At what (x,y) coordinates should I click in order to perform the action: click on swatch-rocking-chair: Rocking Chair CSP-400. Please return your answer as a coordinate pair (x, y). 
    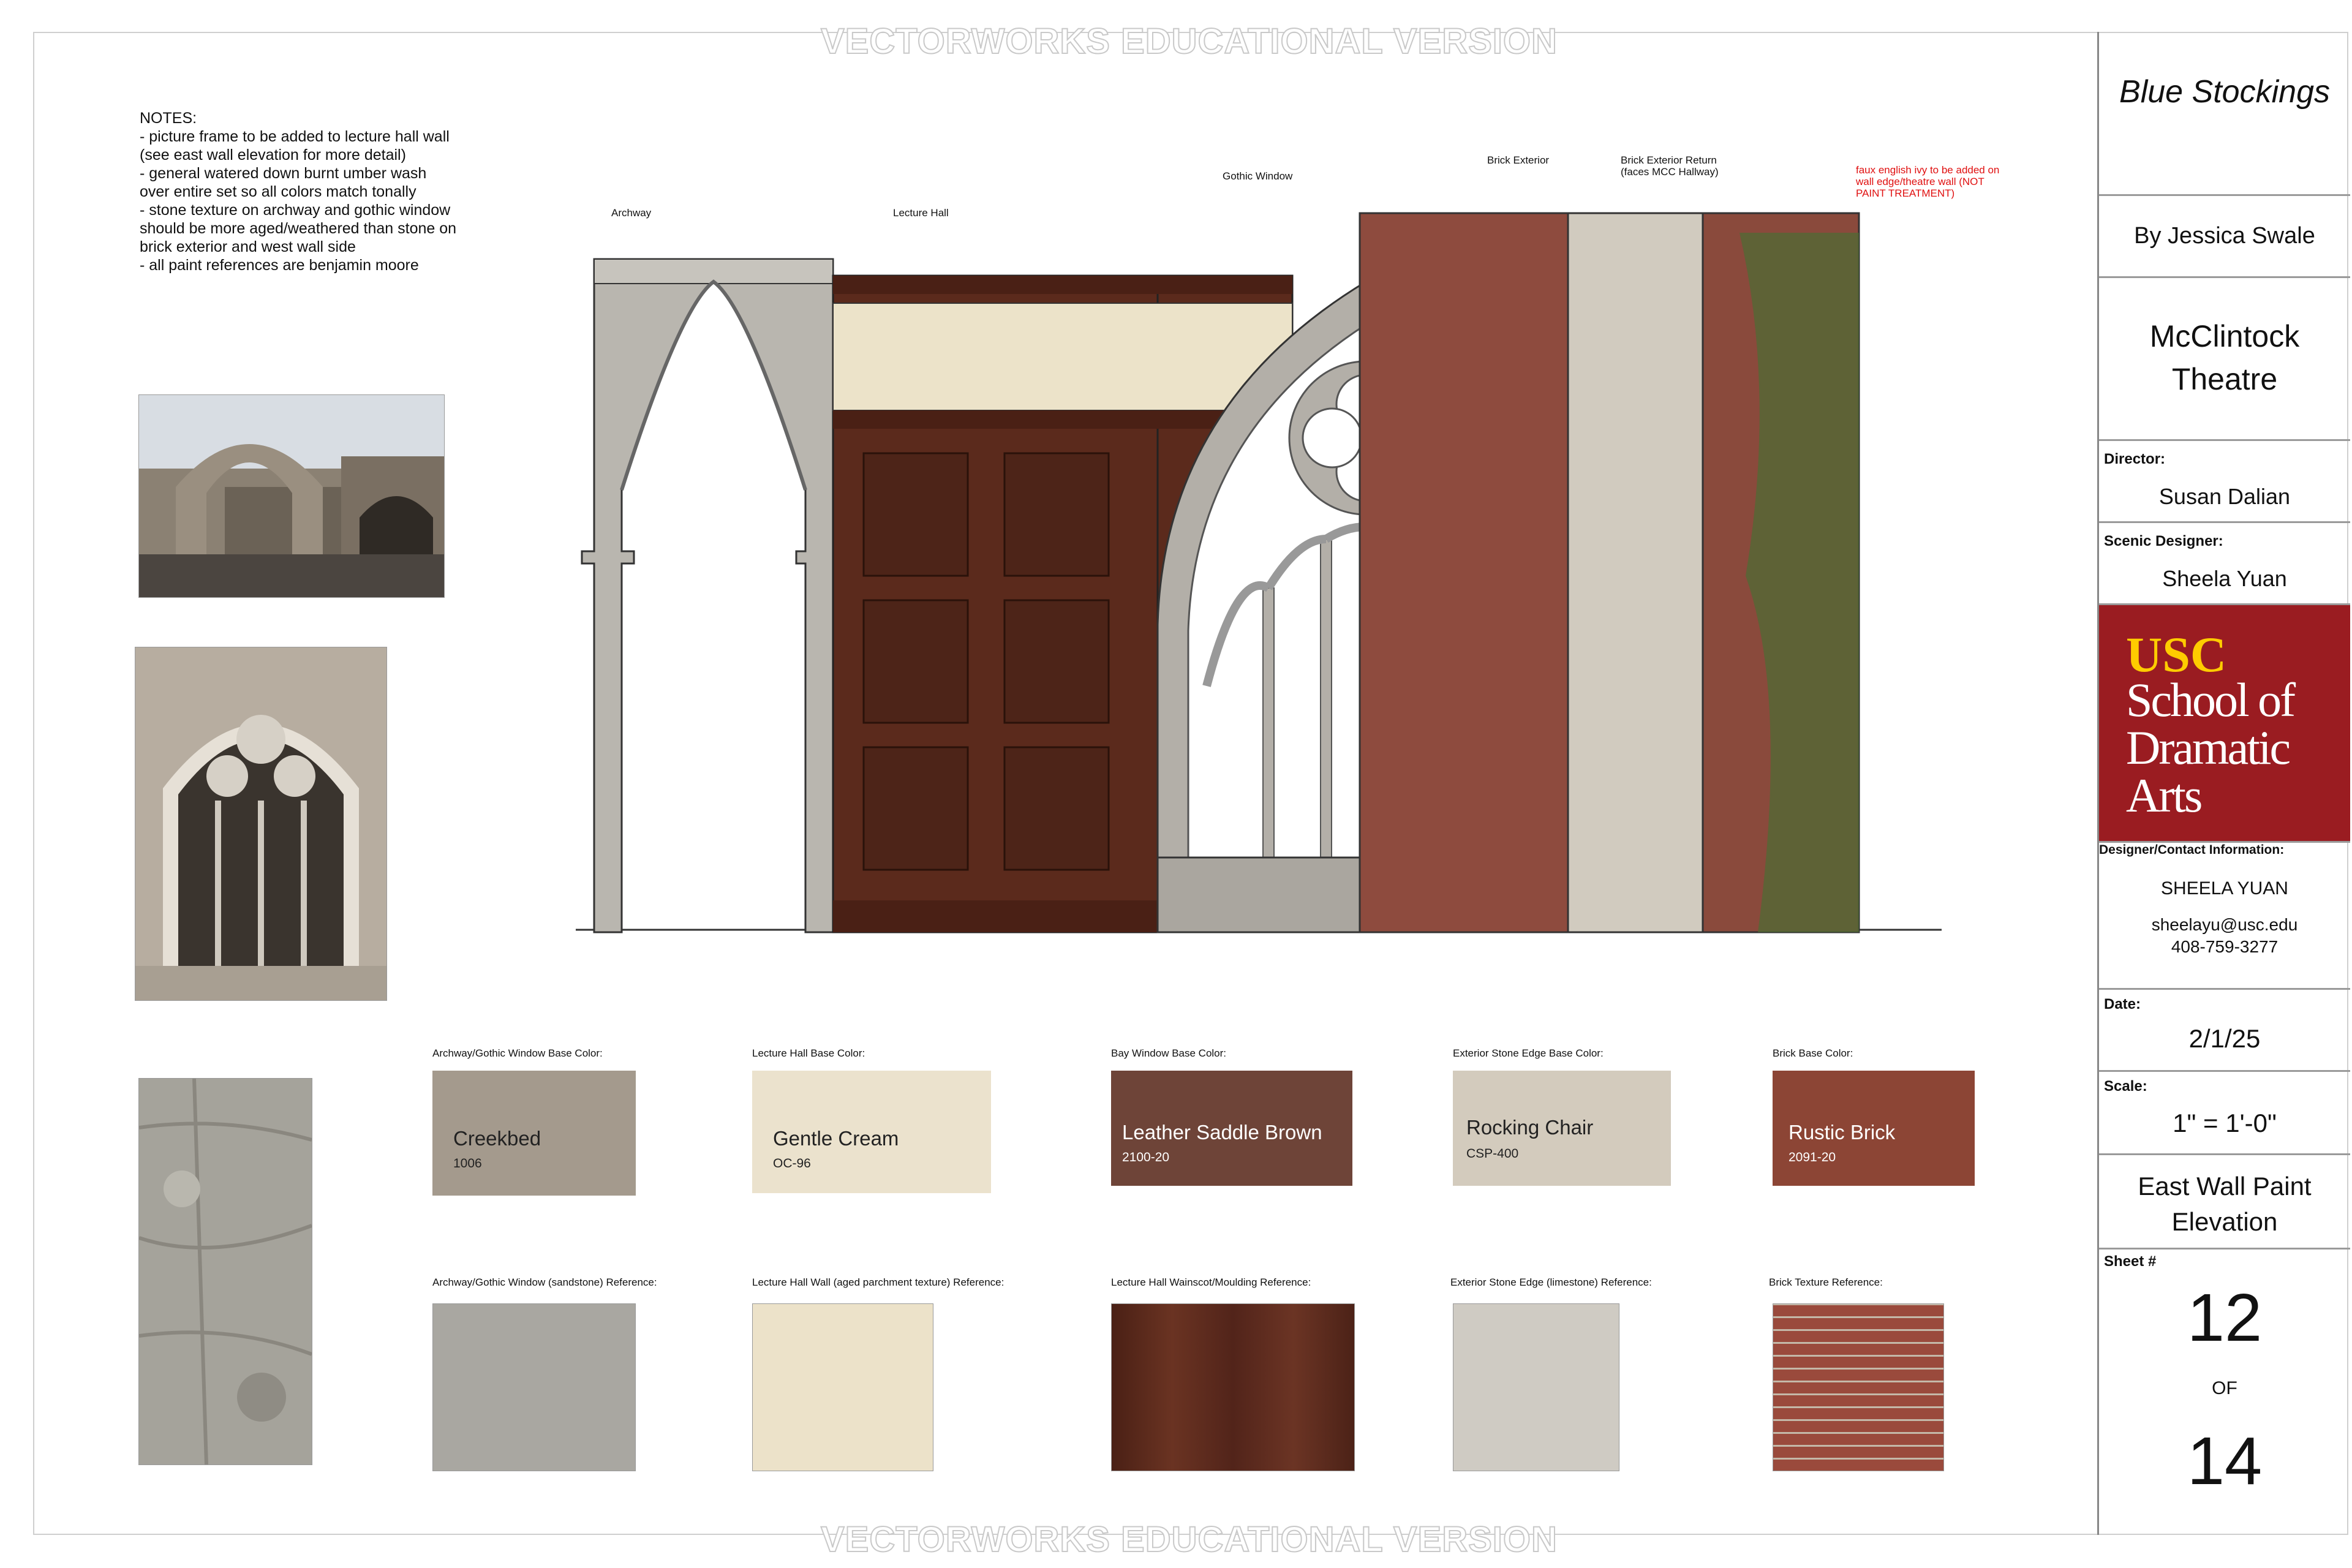
    Looking at the image, I should click on (1562, 1129).